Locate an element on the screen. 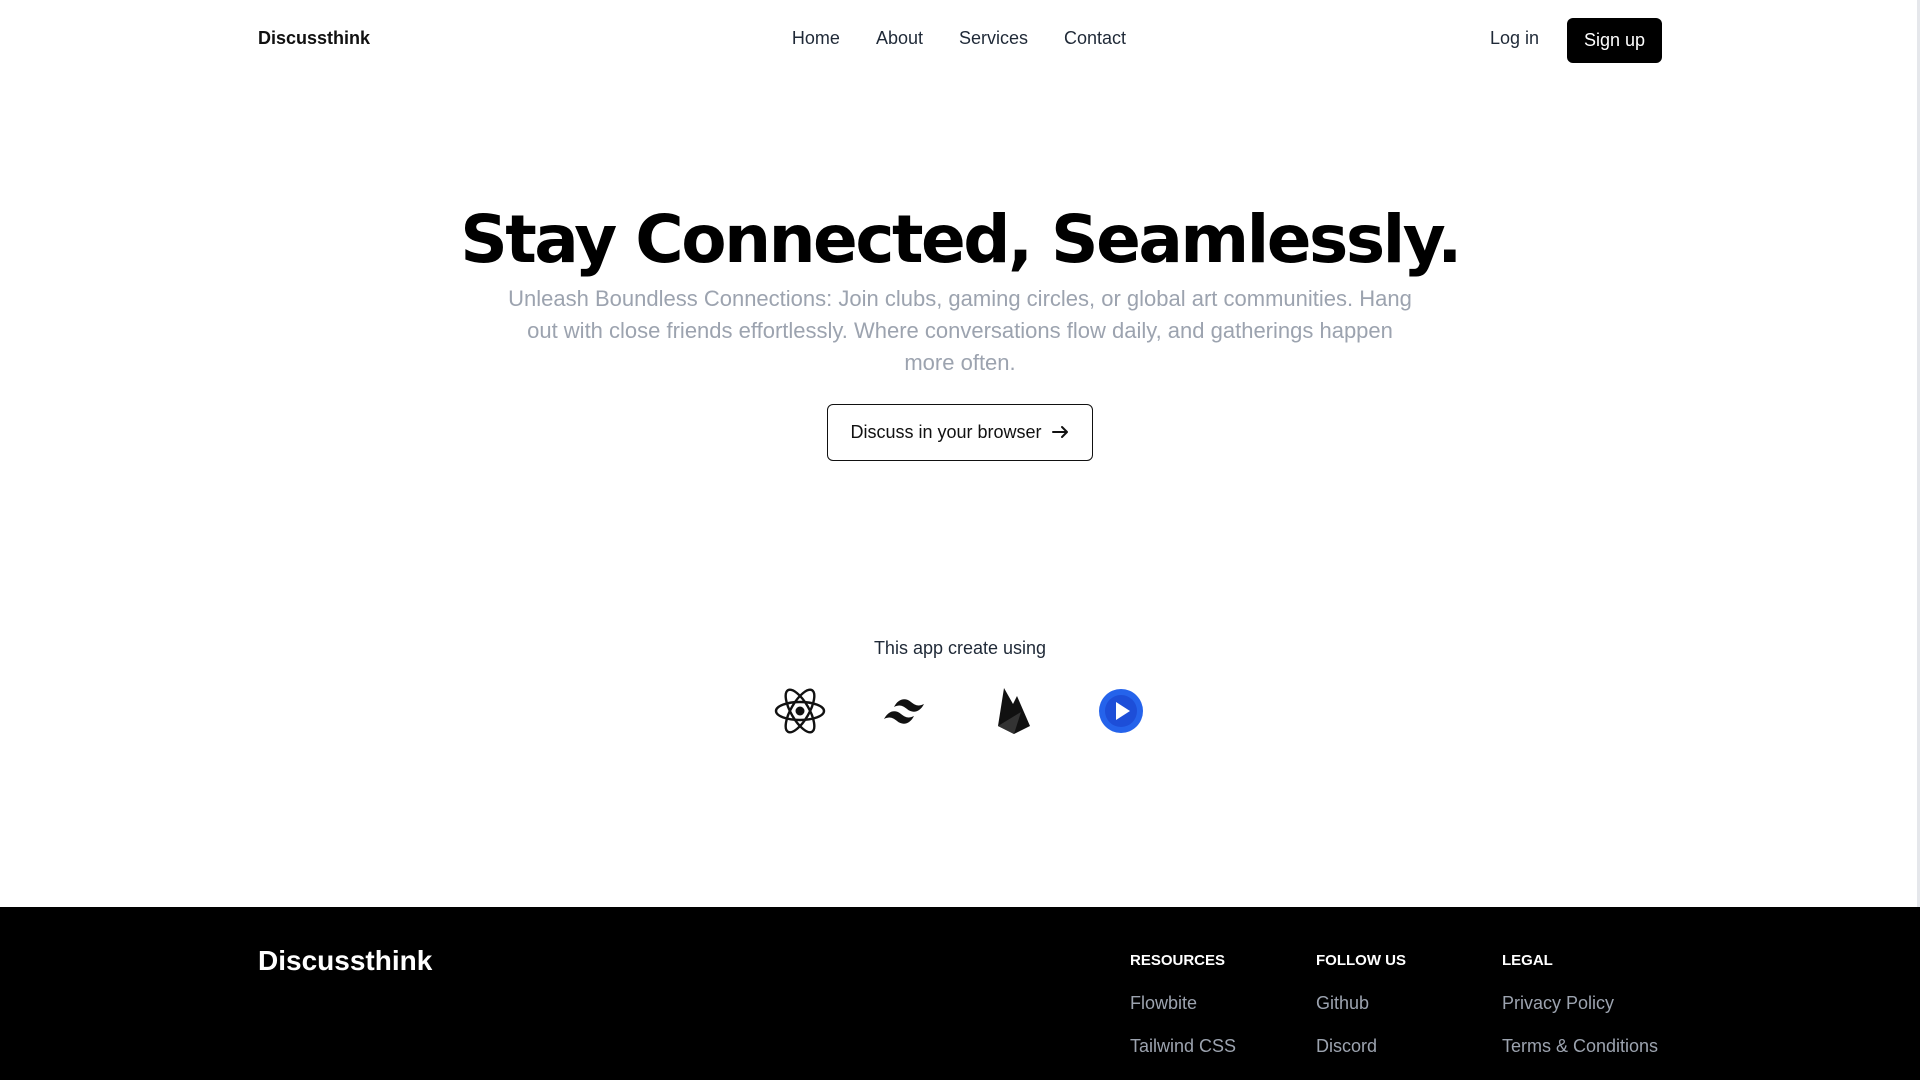 The width and height of the screenshot is (1920, 1080). hero-title: Stay Connected, Seamlessly. is located at coordinates (961, 239).